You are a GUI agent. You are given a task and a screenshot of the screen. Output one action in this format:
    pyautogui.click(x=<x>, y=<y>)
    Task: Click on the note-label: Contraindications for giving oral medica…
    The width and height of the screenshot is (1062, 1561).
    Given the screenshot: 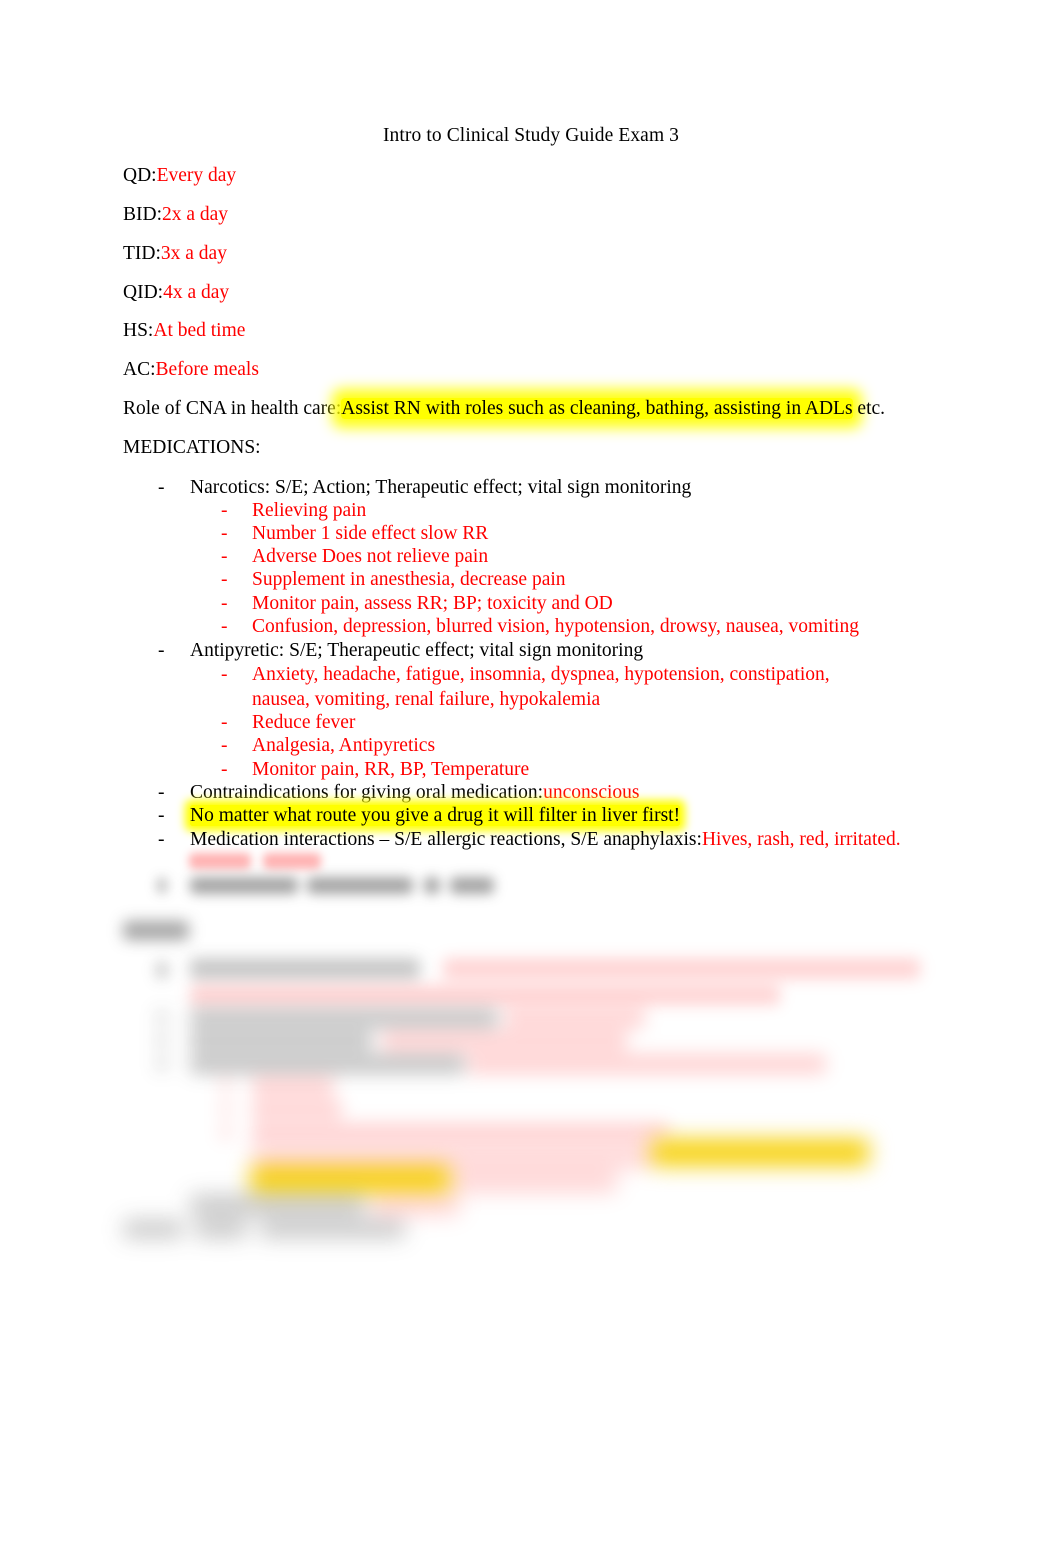 What is the action you would take?
    pyautogui.click(x=367, y=792)
    